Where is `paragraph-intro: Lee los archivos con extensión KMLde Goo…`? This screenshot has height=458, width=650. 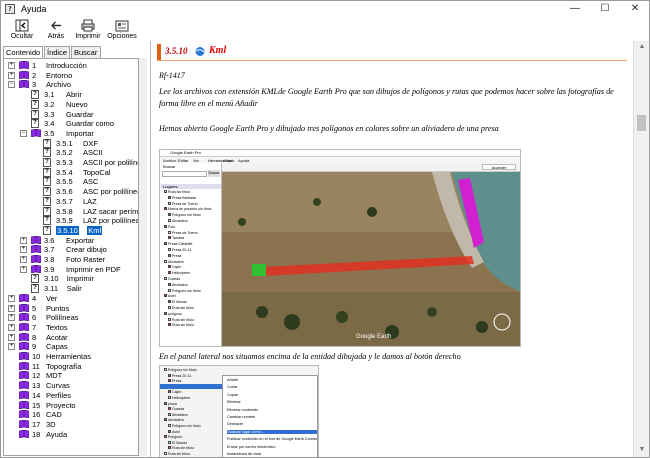
paragraph-intro: Lee los archivos con extensión KMLde Goo… is located at coordinates (386, 97).